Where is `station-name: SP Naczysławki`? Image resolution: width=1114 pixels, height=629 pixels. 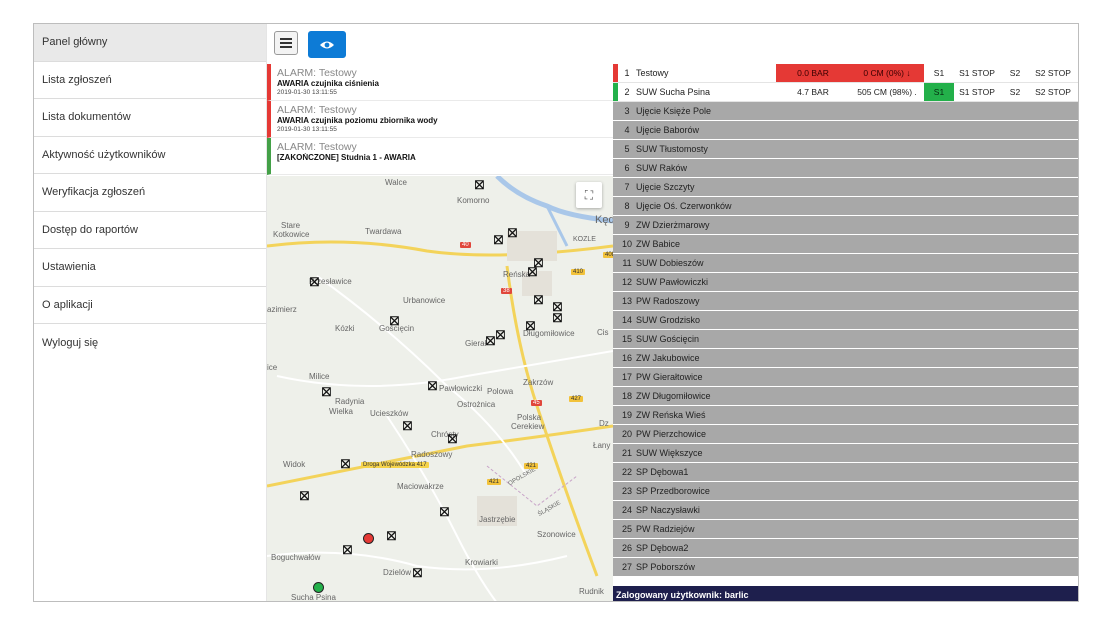
station-name: SP Naczysławki is located at coordinates (668, 510).